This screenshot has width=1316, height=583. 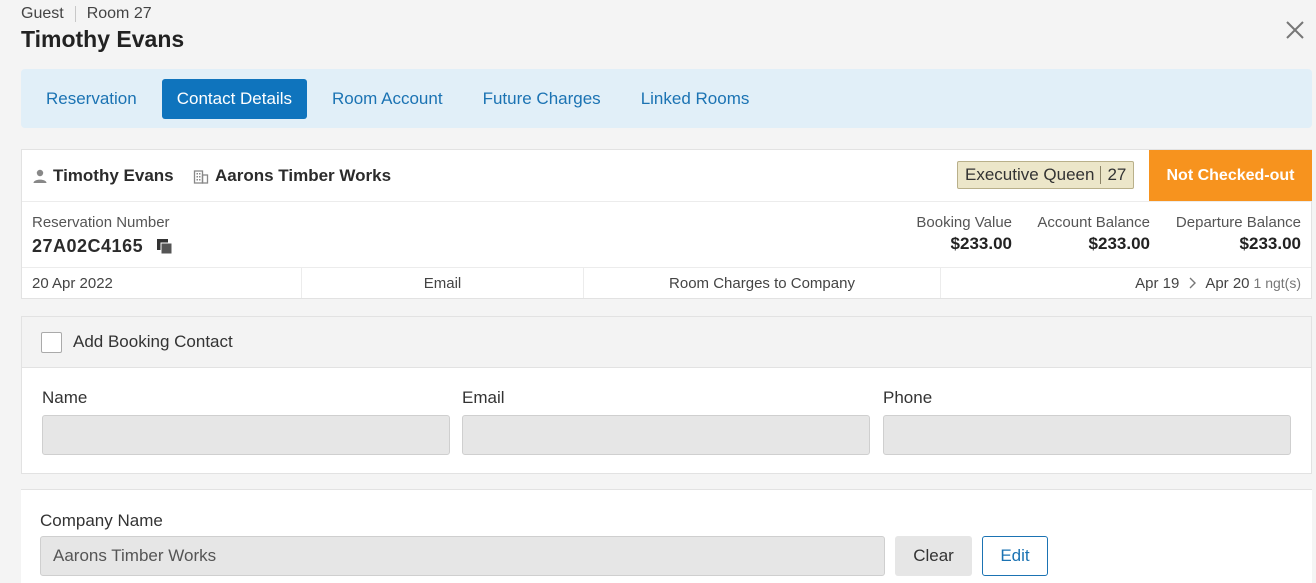 I want to click on email-field: Email, so click(x=666, y=421).